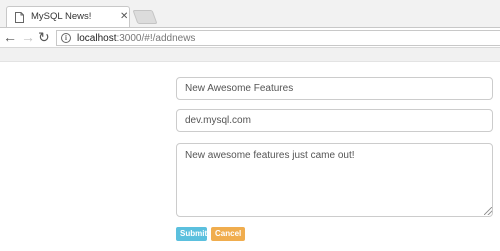 Image resolution: width=500 pixels, height=251 pixels. I want to click on submit-button: Submit, so click(191, 234).